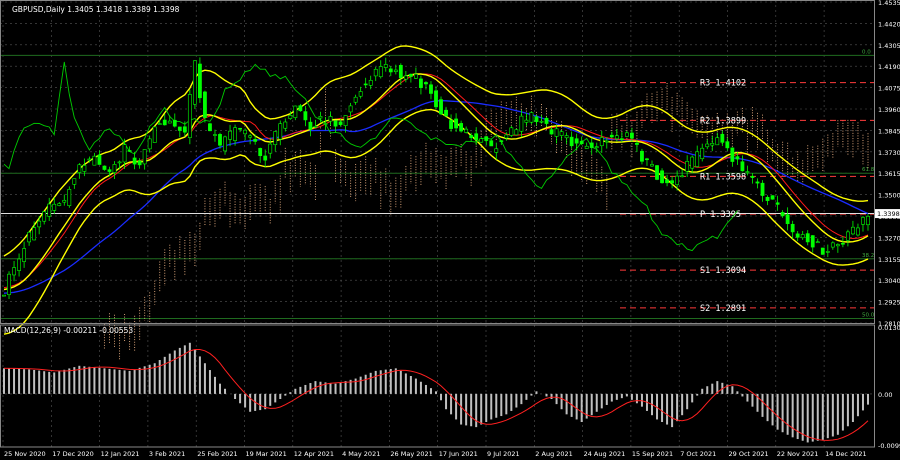 The height and width of the screenshot is (460, 900). I want to click on y-tick-label: 1.3960, so click(889, 110).